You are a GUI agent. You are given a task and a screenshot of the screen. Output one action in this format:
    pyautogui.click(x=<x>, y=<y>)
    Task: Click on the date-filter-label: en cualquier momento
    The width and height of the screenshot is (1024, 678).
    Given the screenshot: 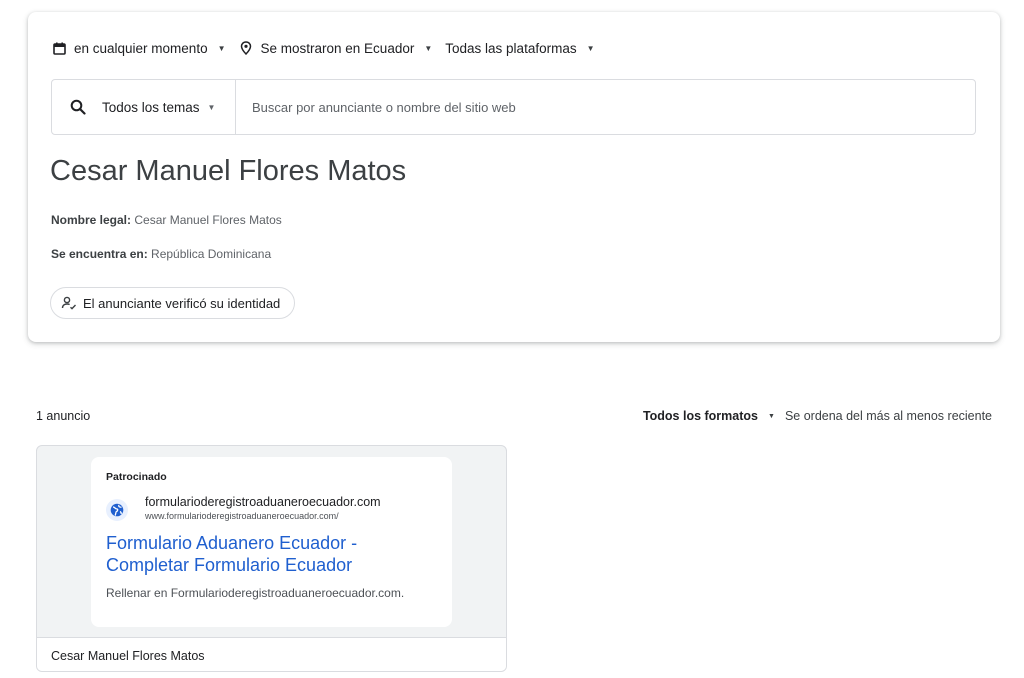 What is the action you would take?
    pyautogui.click(x=141, y=48)
    